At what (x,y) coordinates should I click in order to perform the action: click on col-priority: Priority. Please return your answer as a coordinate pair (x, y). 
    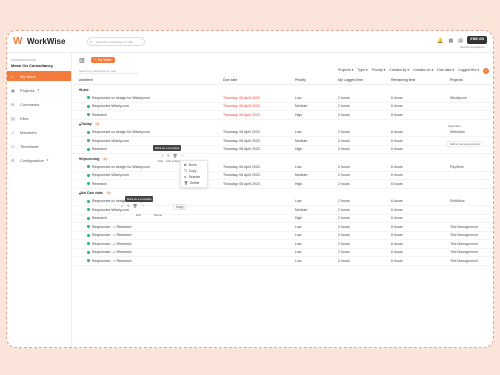
    Looking at the image, I should click on (316, 80).